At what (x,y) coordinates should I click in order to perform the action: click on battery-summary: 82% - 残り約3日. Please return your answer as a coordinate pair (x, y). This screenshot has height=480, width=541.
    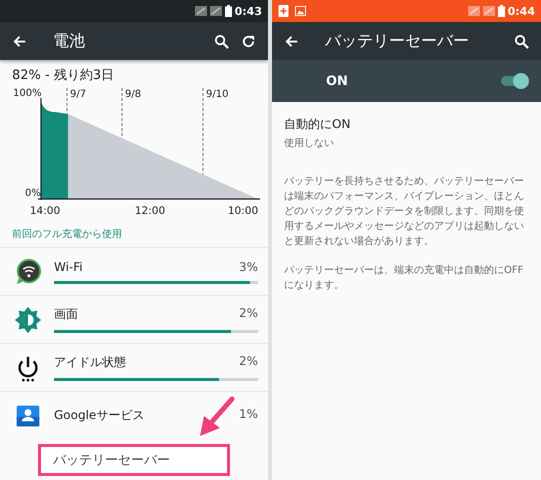
    Looking at the image, I should click on (63, 75).